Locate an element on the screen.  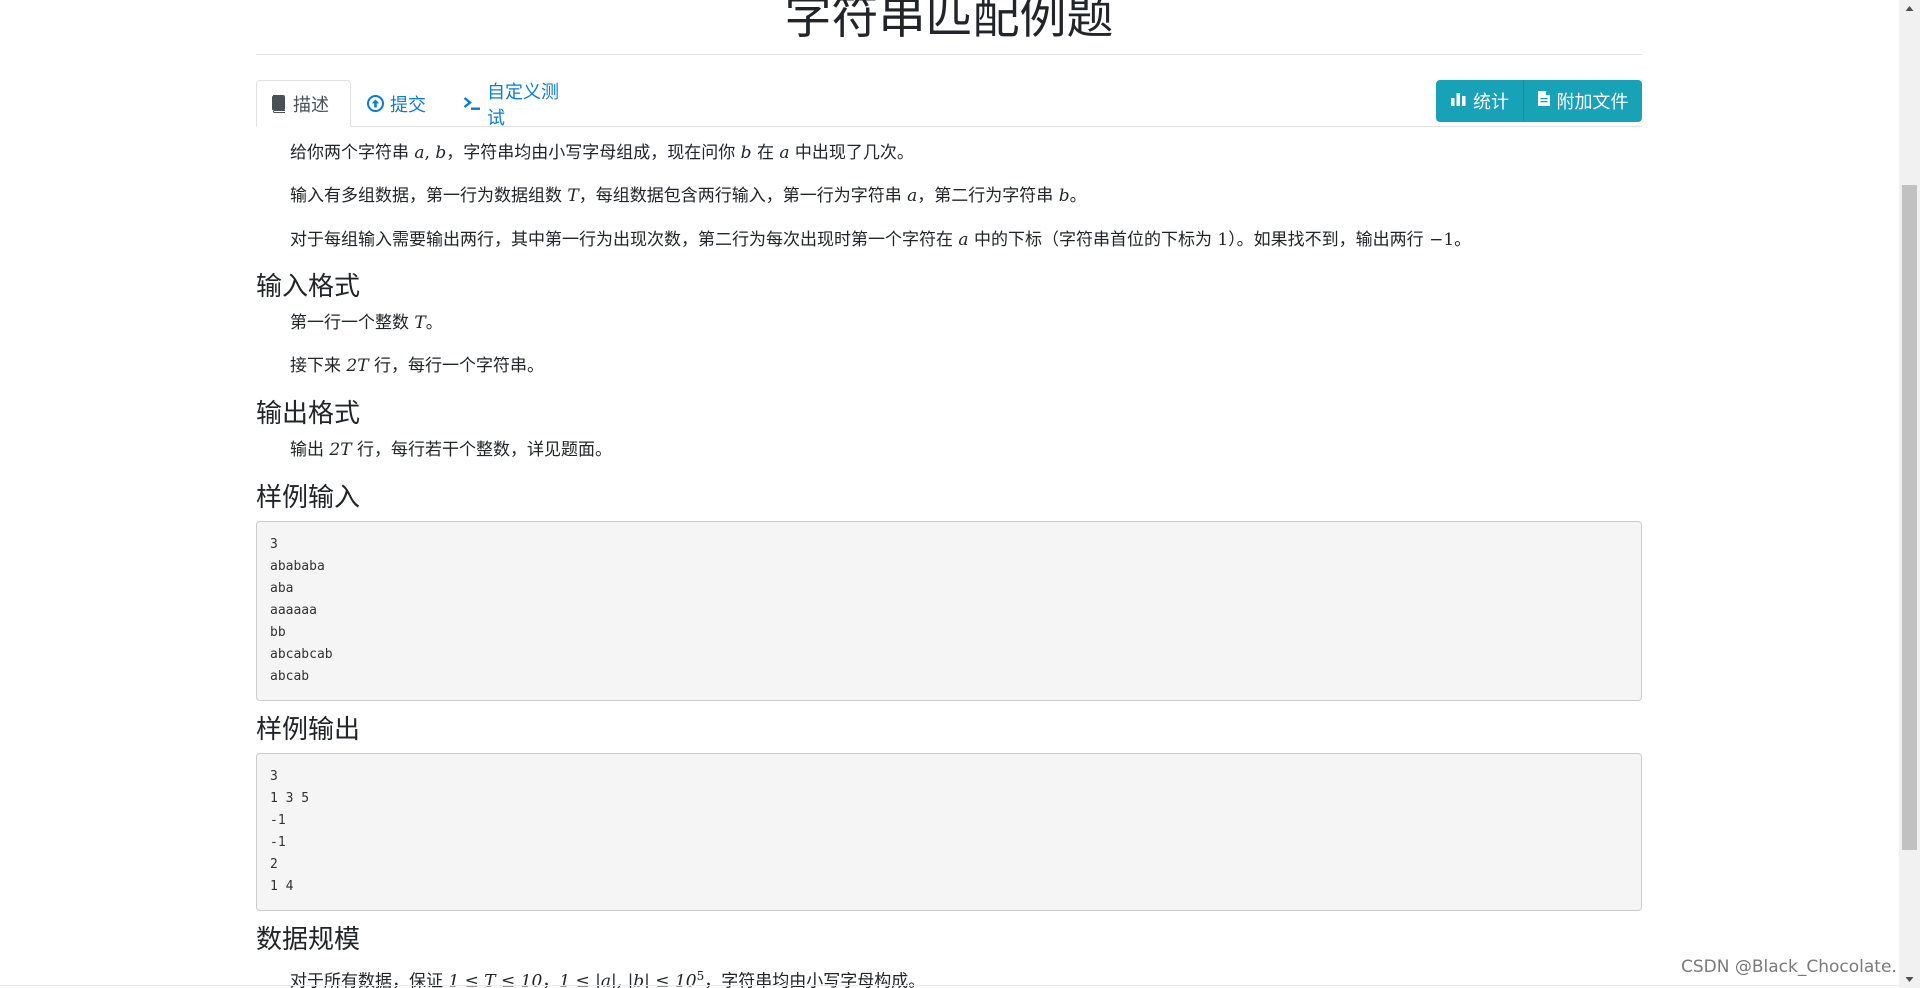
book-icon is located at coordinates (279, 103).